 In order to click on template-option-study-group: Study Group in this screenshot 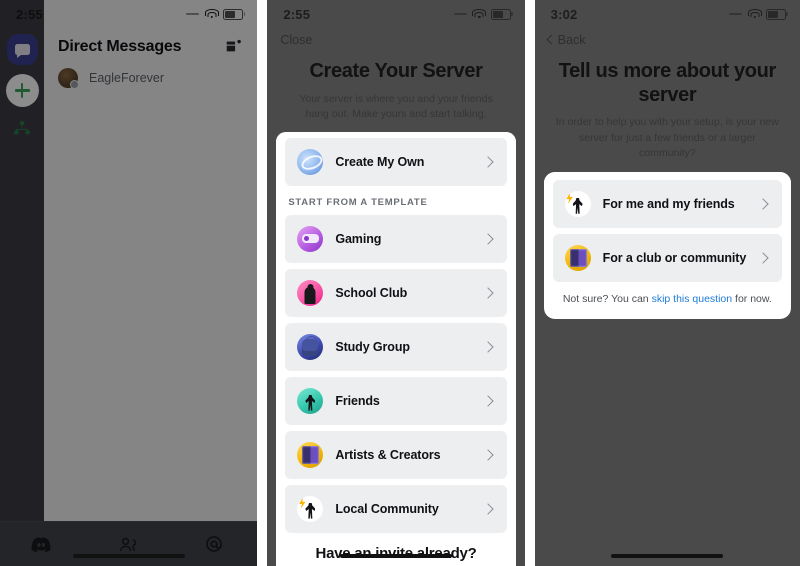, I will do `click(396, 346)`.